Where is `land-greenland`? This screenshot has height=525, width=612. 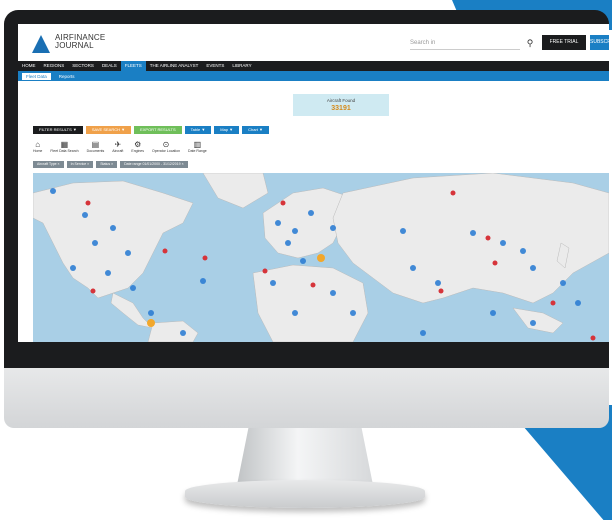
land-greenland is located at coordinates (235, 191).